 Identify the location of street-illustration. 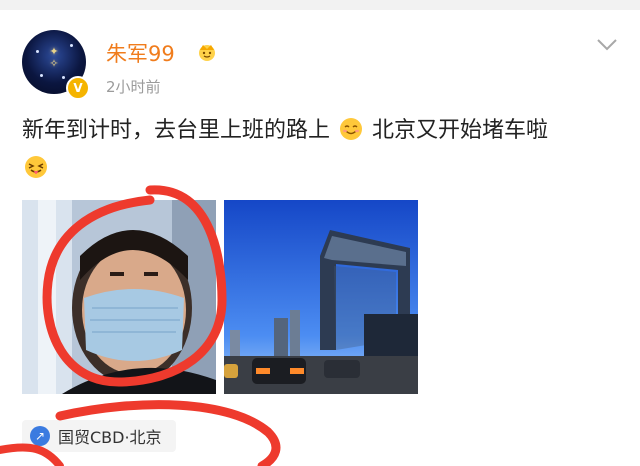
(321, 297).